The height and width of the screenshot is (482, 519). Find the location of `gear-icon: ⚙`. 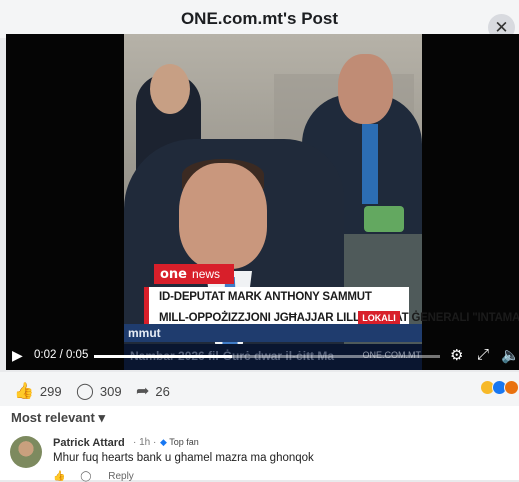

gear-icon: ⚙ is located at coordinates (457, 355).